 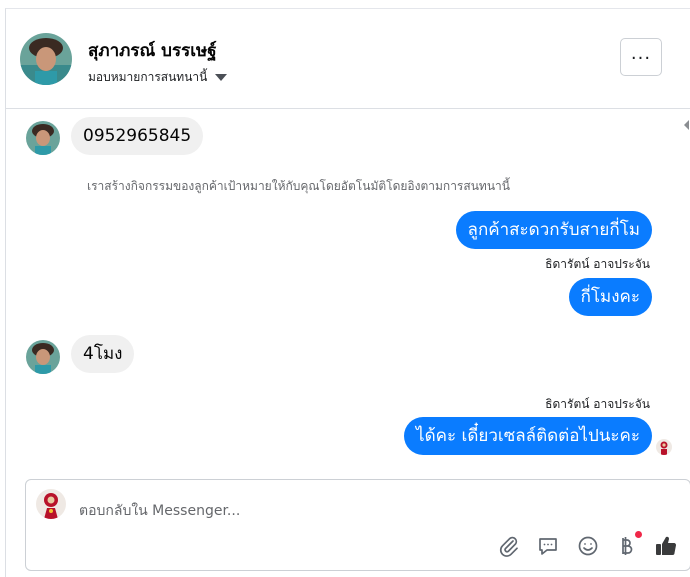 I want to click on baht-icon, so click(x=626, y=546).